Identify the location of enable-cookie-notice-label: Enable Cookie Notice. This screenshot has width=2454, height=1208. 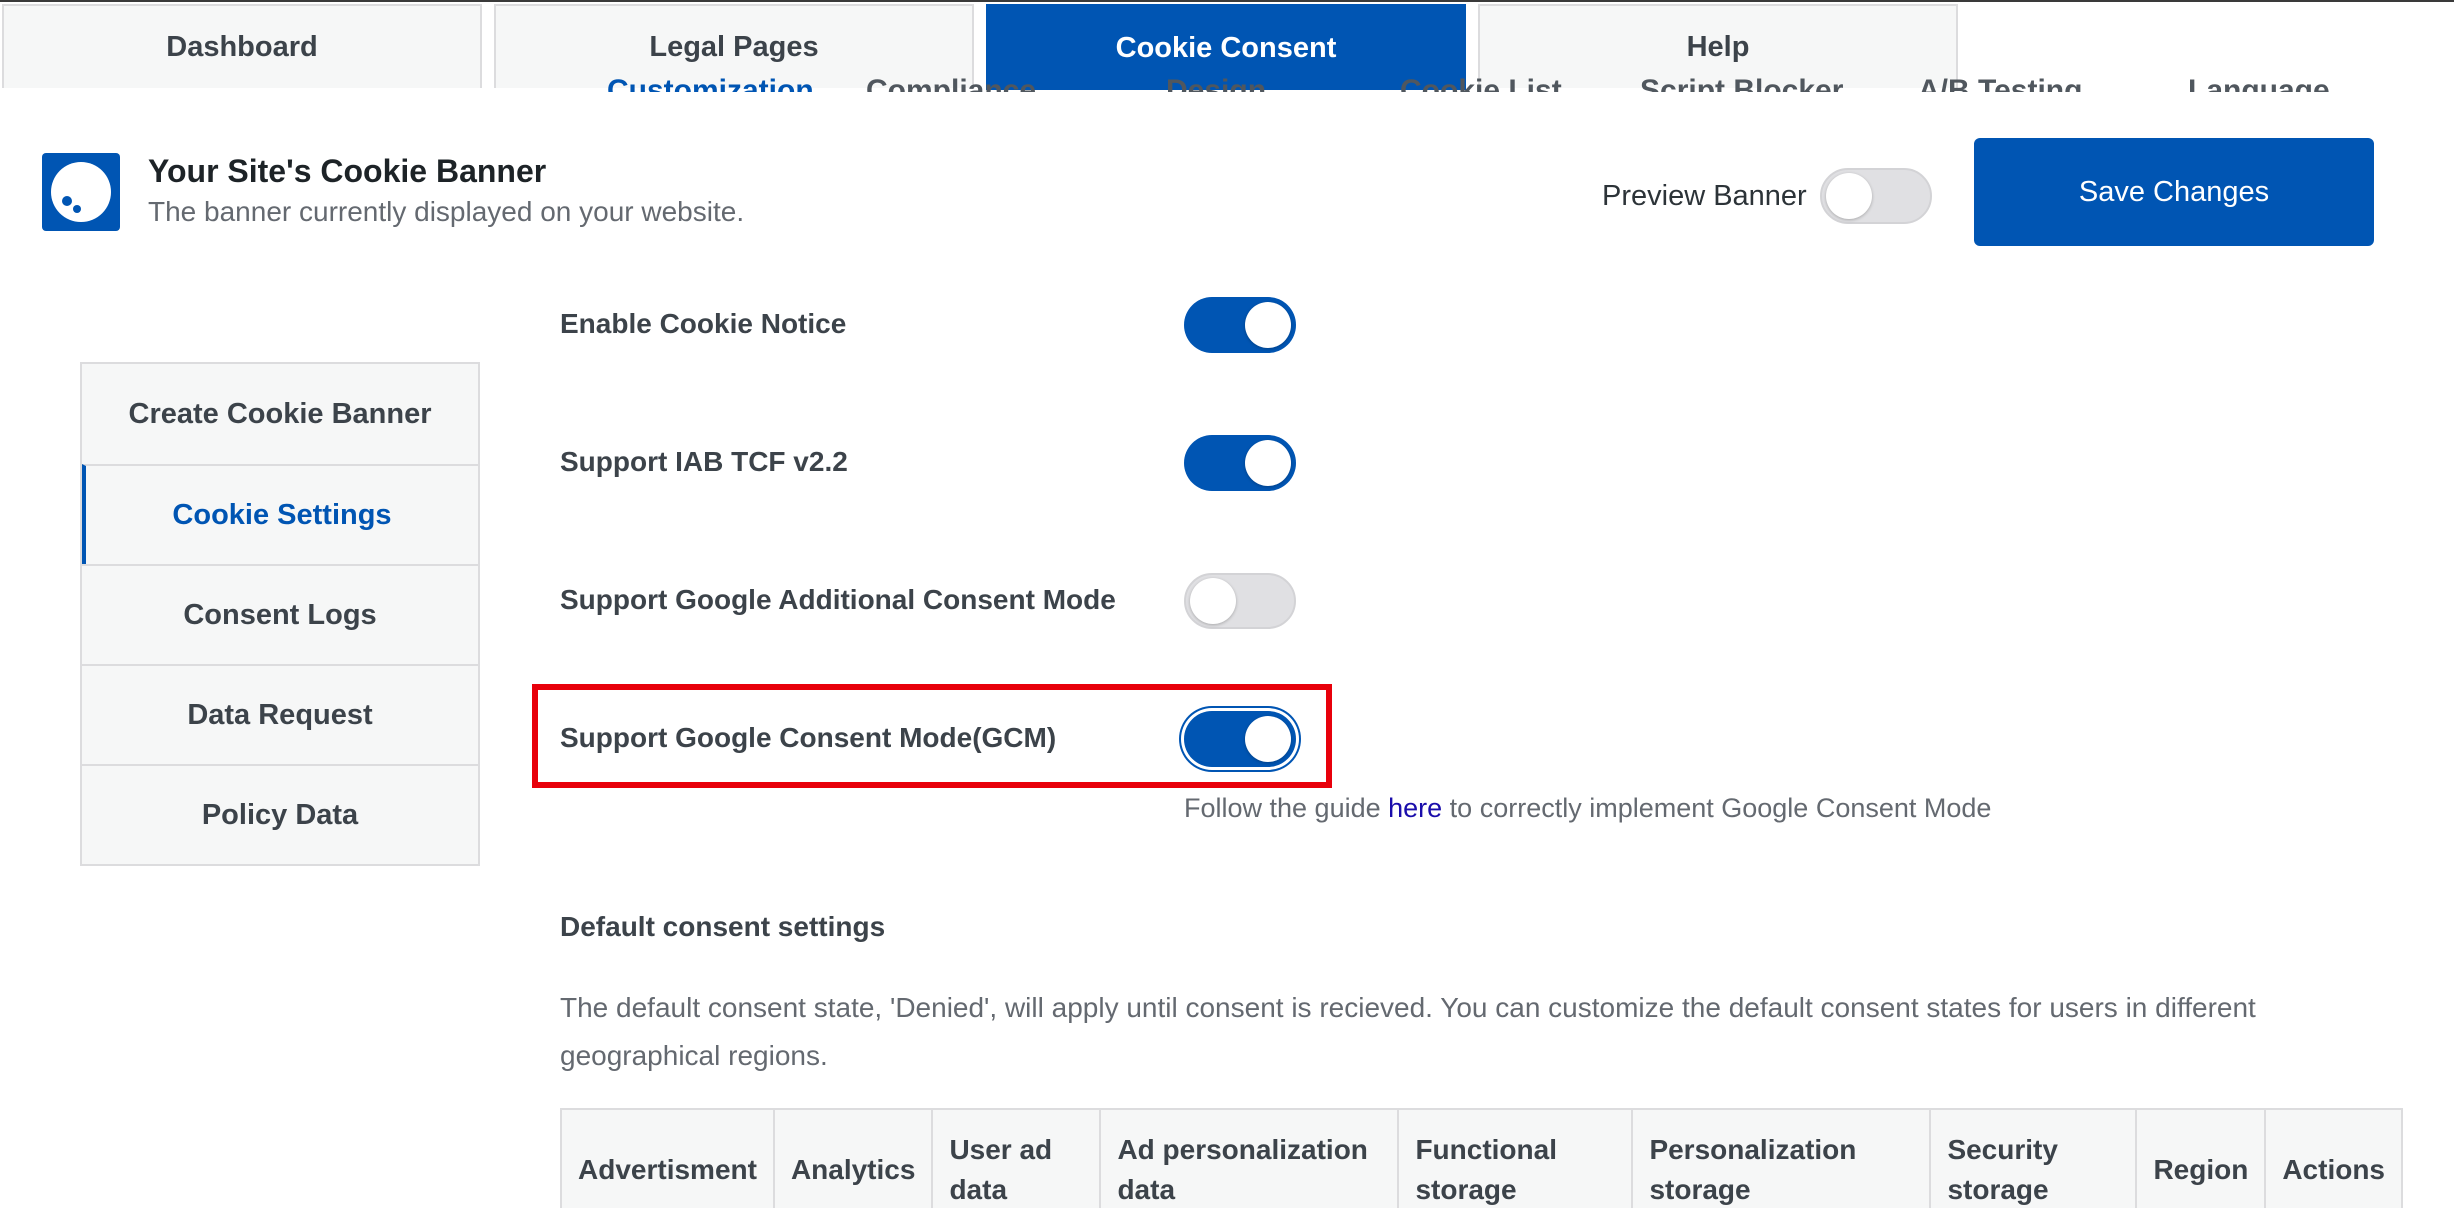
(703, 323).